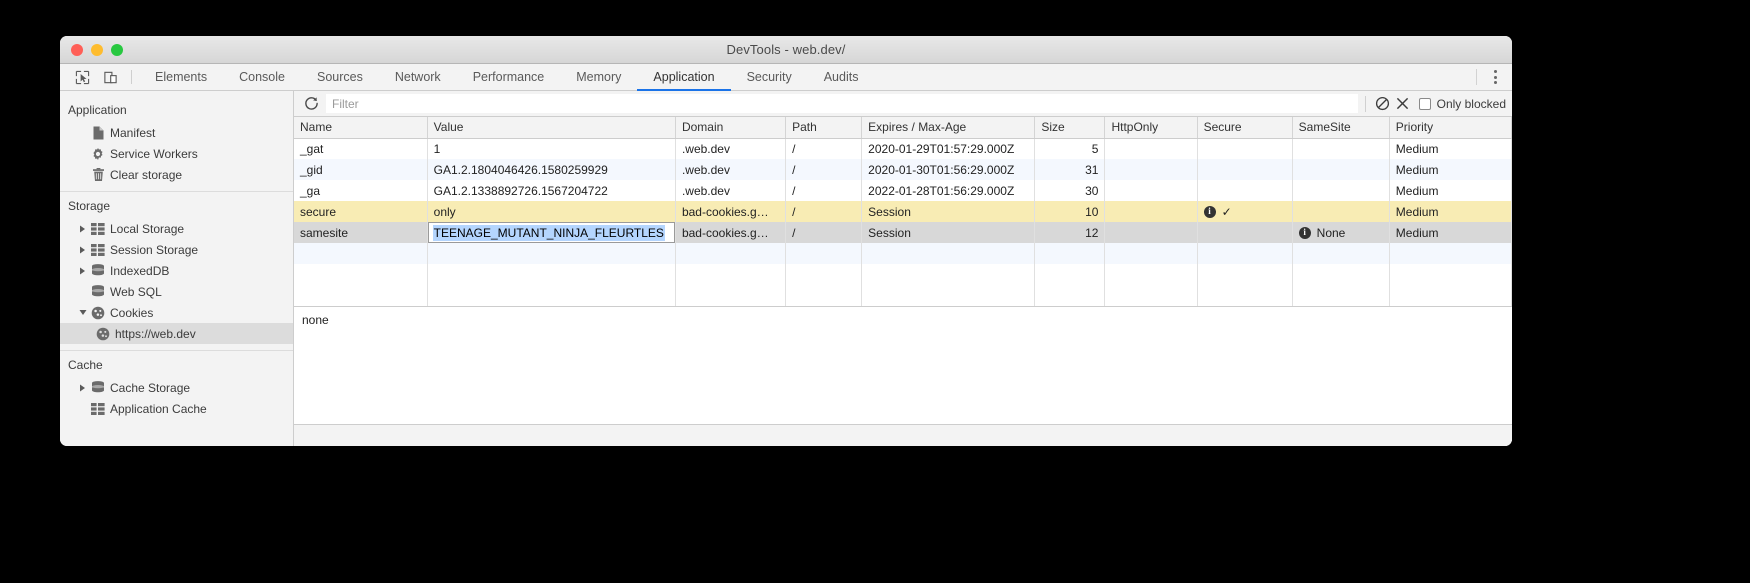 The height and width of the screenshot is (583, 1750). What do you see at coordinates (1070, 148) in the screenshot?
I see `cell-size: 5` at bounding box center [1070, 148].